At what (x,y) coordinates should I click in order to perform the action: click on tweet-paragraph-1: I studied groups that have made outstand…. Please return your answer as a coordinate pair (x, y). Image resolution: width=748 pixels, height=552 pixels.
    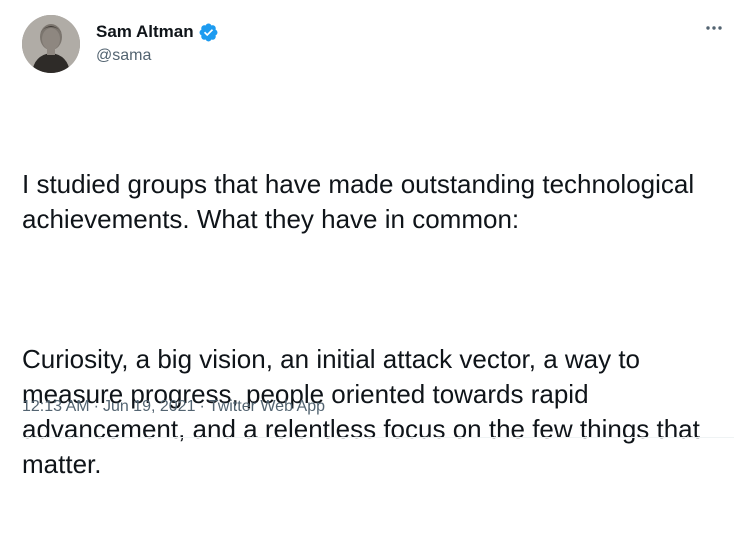
    Looking at the image, I should click on (362, 201).